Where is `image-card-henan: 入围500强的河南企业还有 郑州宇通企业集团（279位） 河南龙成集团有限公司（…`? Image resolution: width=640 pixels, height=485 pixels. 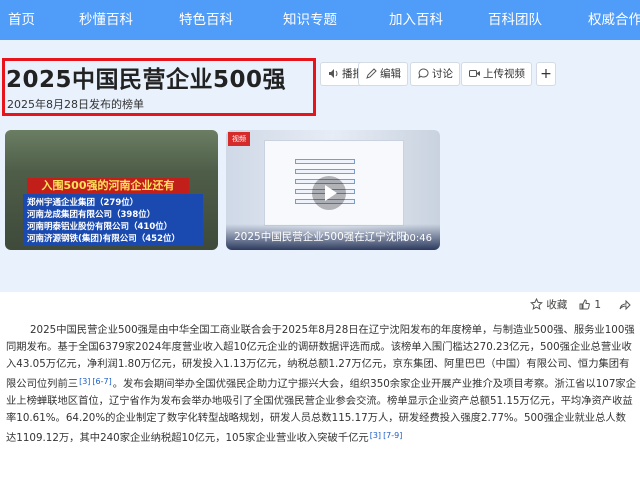 image-card-henan: 入围500强的河南企业还有 郑州宇通企业集团（279位） 河南龙成集团有限公司（… is located at coordinates (111, 190).